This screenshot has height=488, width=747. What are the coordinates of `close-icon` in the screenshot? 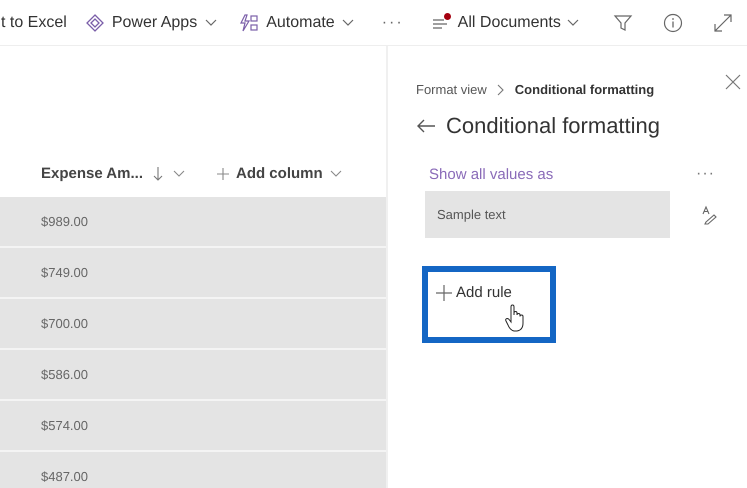 It's located at (733, 82).